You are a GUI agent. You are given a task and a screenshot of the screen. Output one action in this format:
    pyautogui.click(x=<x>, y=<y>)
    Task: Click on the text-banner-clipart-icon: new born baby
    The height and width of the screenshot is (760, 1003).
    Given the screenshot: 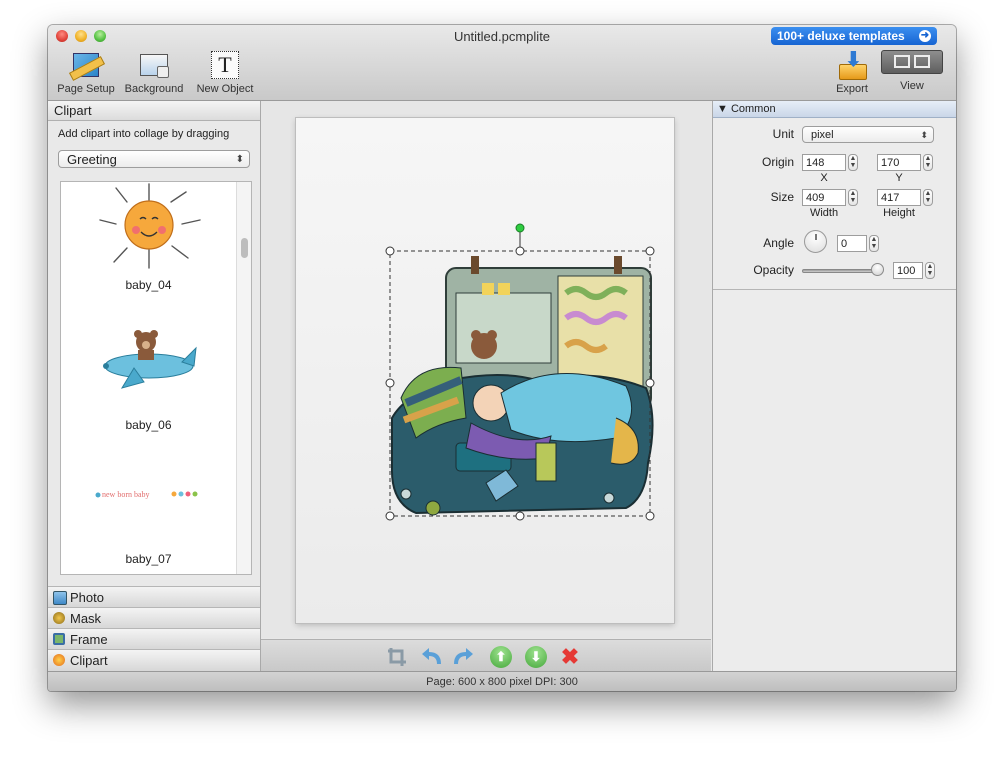 What is the action you would take?
    pyautogui.click(x=146, y=494)
    